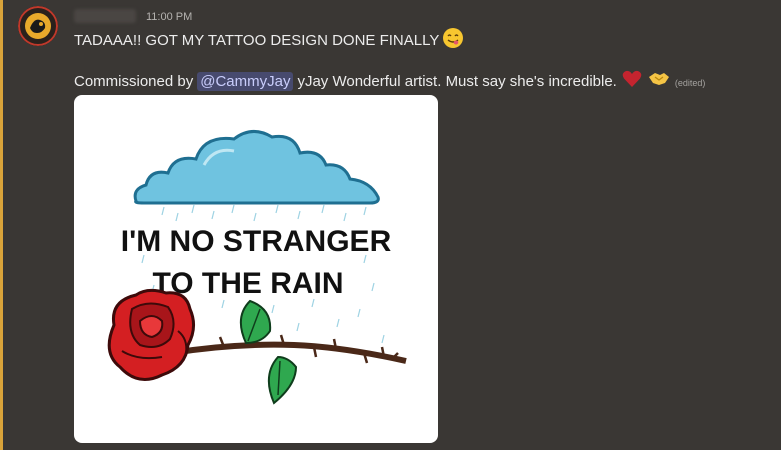 The height and width of the screenshot is (450, 781). I want to click on user-mention: @CammyJay, so click(245, 81).